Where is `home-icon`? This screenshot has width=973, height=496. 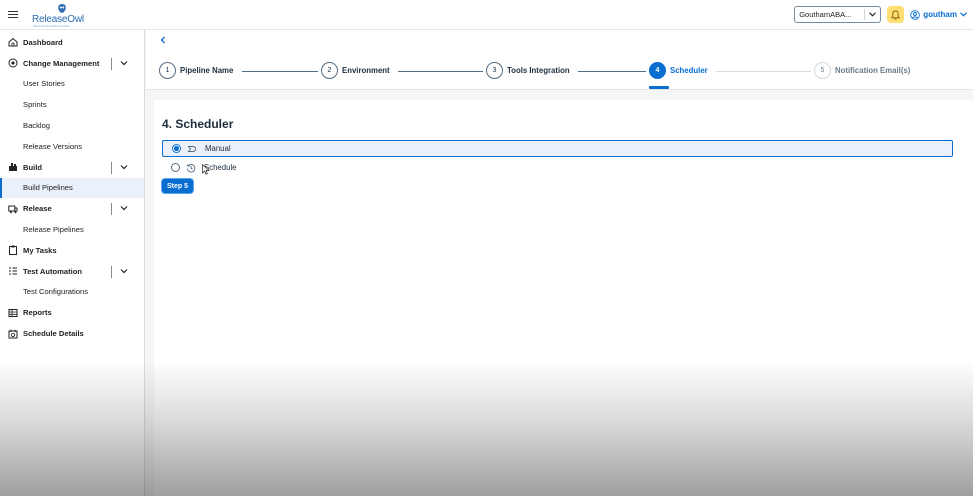 home-icon is located at coordinates (13, 42).